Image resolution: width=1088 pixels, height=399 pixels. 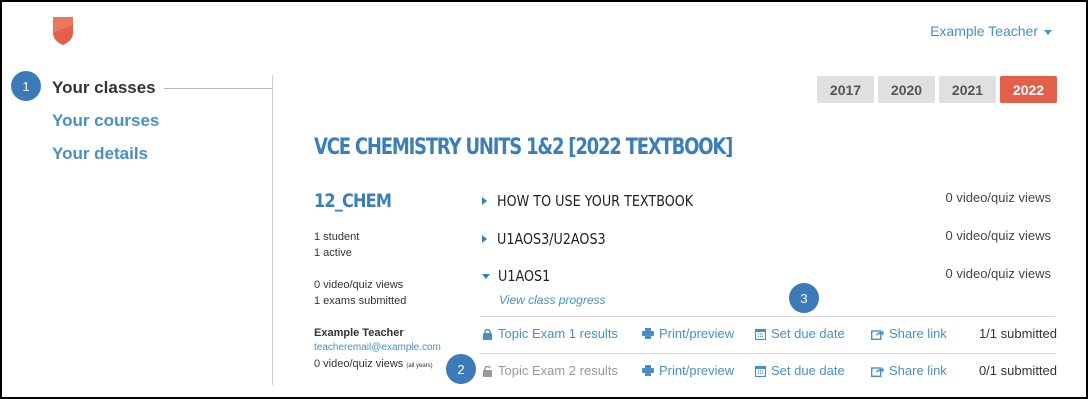 I want to click on student-count: 1 student, so click(x=337, y=237).